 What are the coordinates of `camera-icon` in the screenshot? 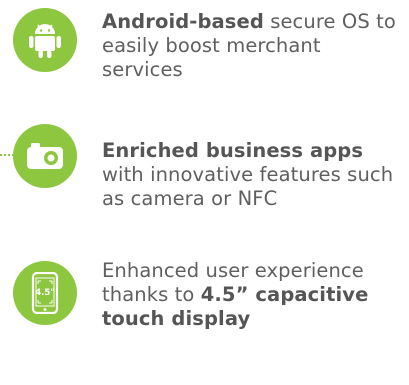 It's located at (45, 156).